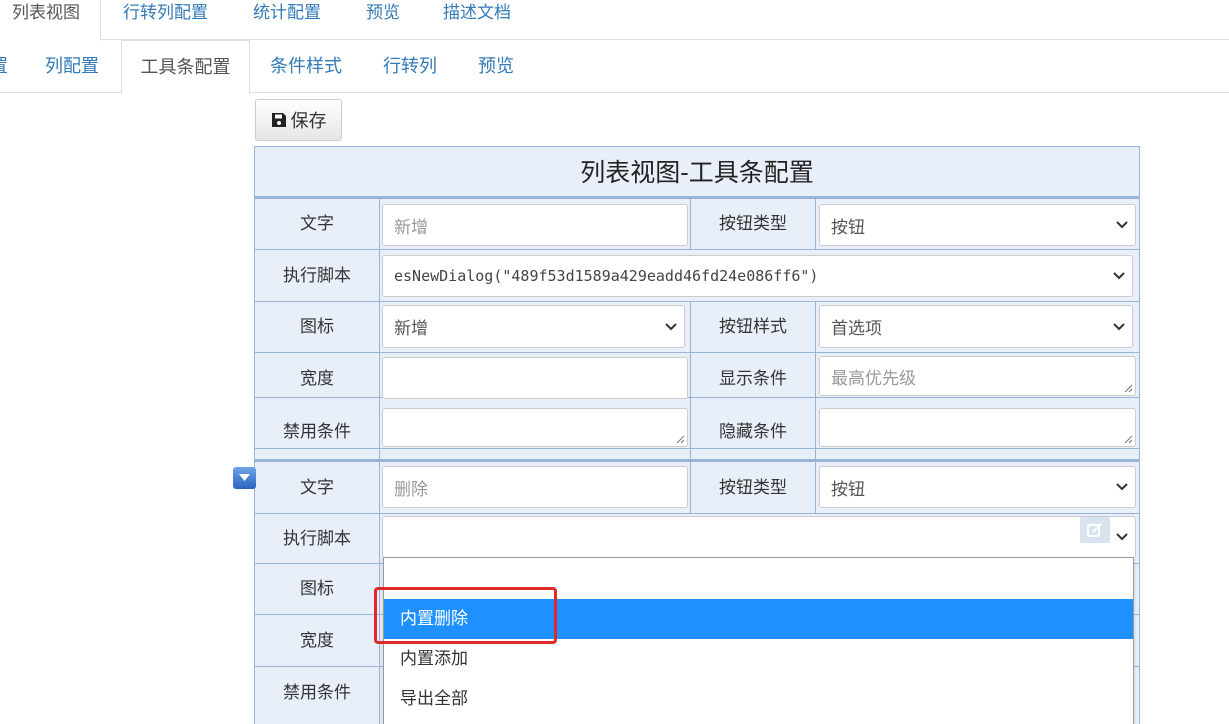  Describe the element at coordinates (753, 431) in the screenshot. I see `label-hidden-condition: 隐藏条件` at that location.